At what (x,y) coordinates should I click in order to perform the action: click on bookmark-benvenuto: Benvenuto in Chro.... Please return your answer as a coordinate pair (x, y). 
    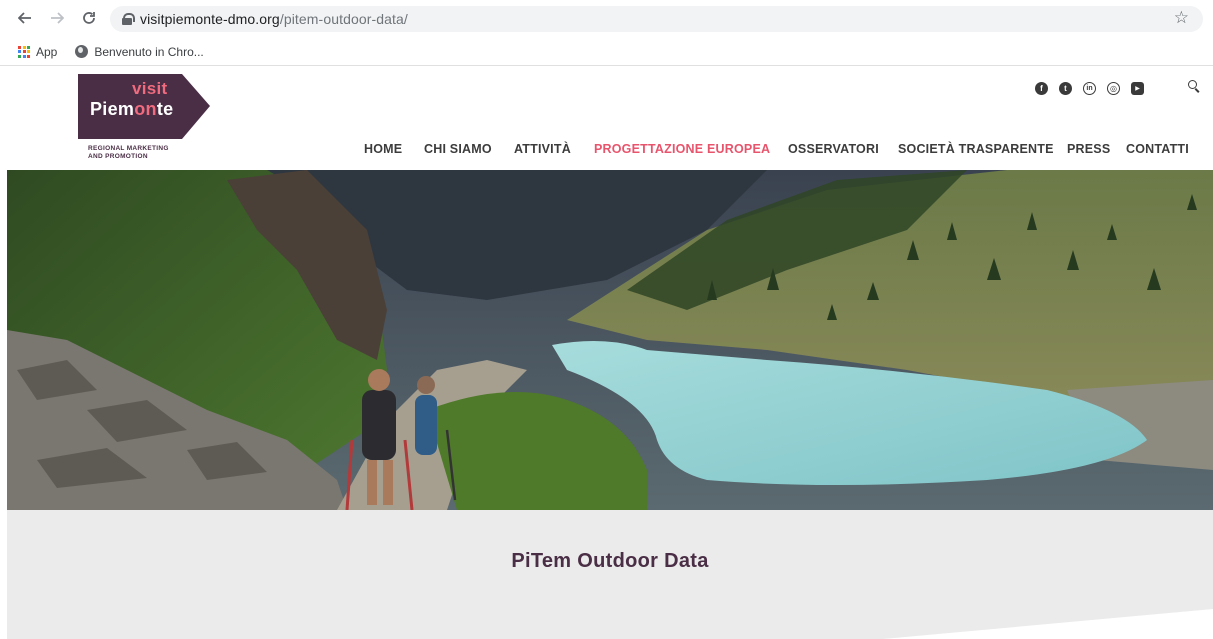
    Looking at the image, I should click on (139, 51).